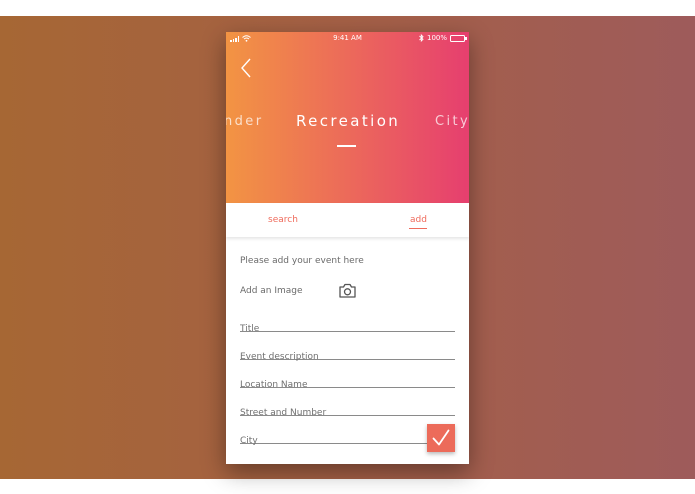  I want to click on street-field, so click(347, 409).